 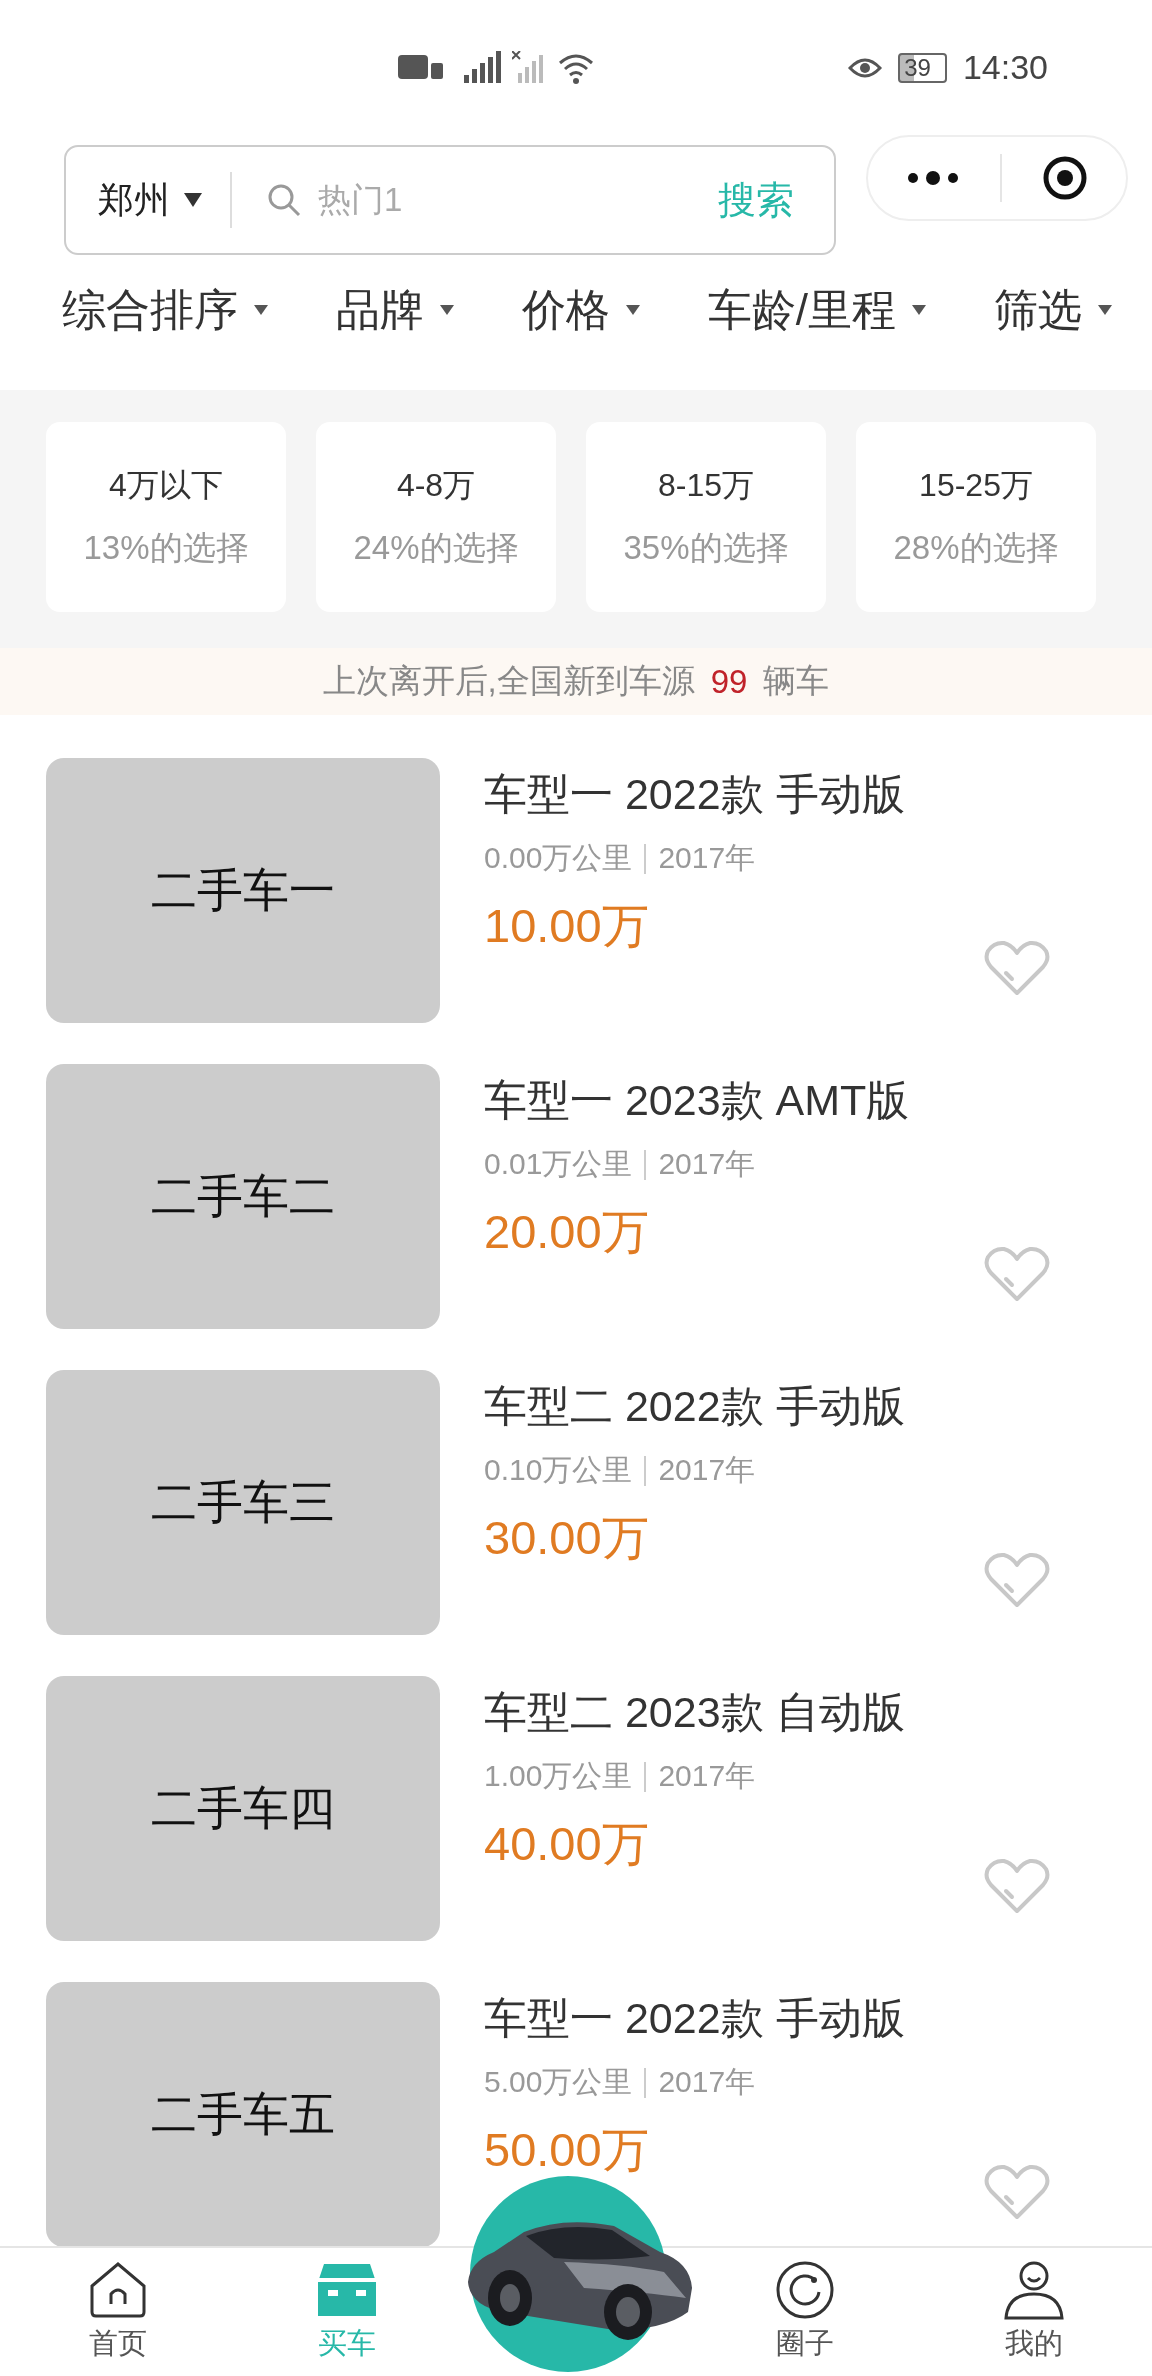 I want to click on filter-dropdown: 价格, so click(x=580, y=310).